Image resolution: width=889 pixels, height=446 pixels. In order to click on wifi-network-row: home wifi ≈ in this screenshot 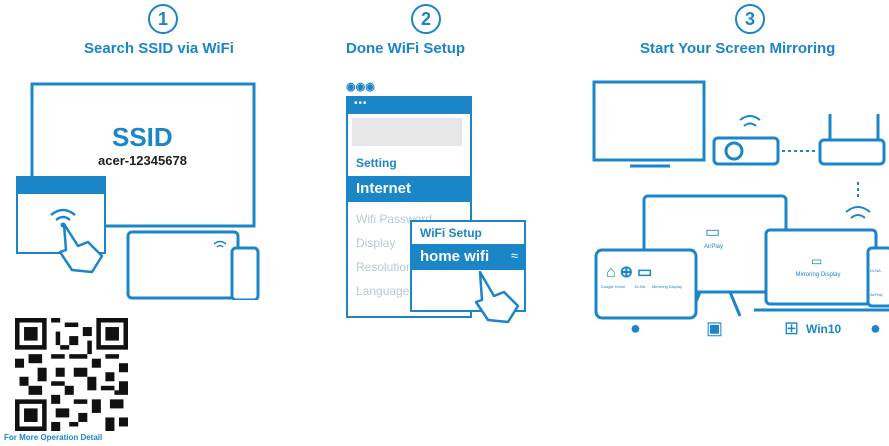, I will do `click(468, 257)`.